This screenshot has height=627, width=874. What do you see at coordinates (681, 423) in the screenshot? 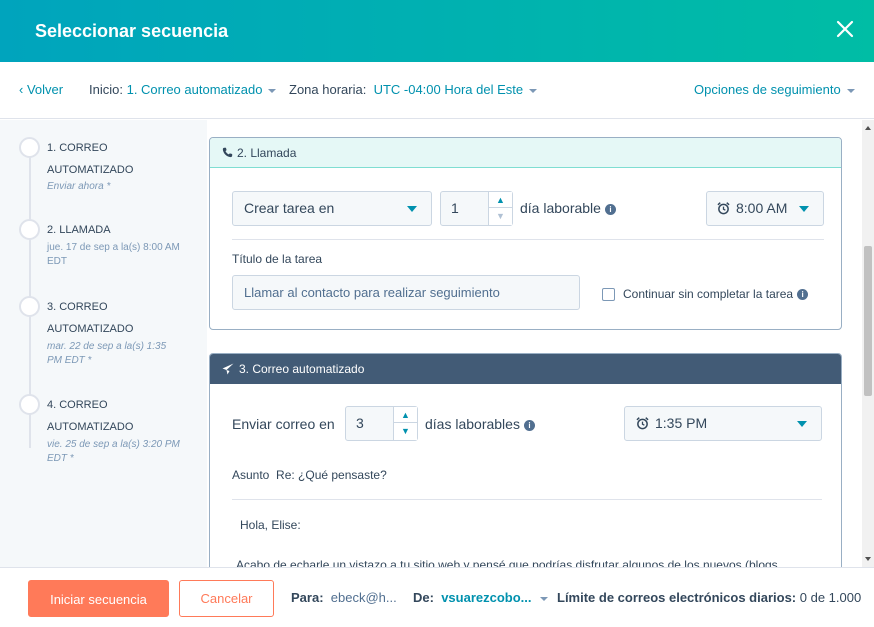
I see `email-time-value: 1:35 PM` at bounding box center [681, 423].